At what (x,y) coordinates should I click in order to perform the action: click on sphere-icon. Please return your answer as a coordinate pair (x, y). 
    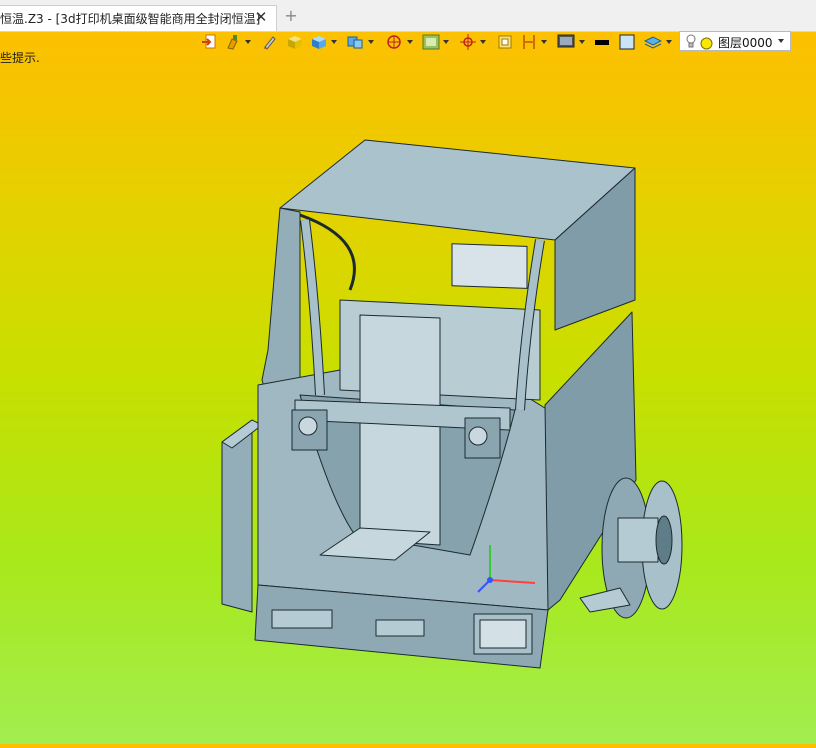
    Looking at the image, I should click on (355, 42).